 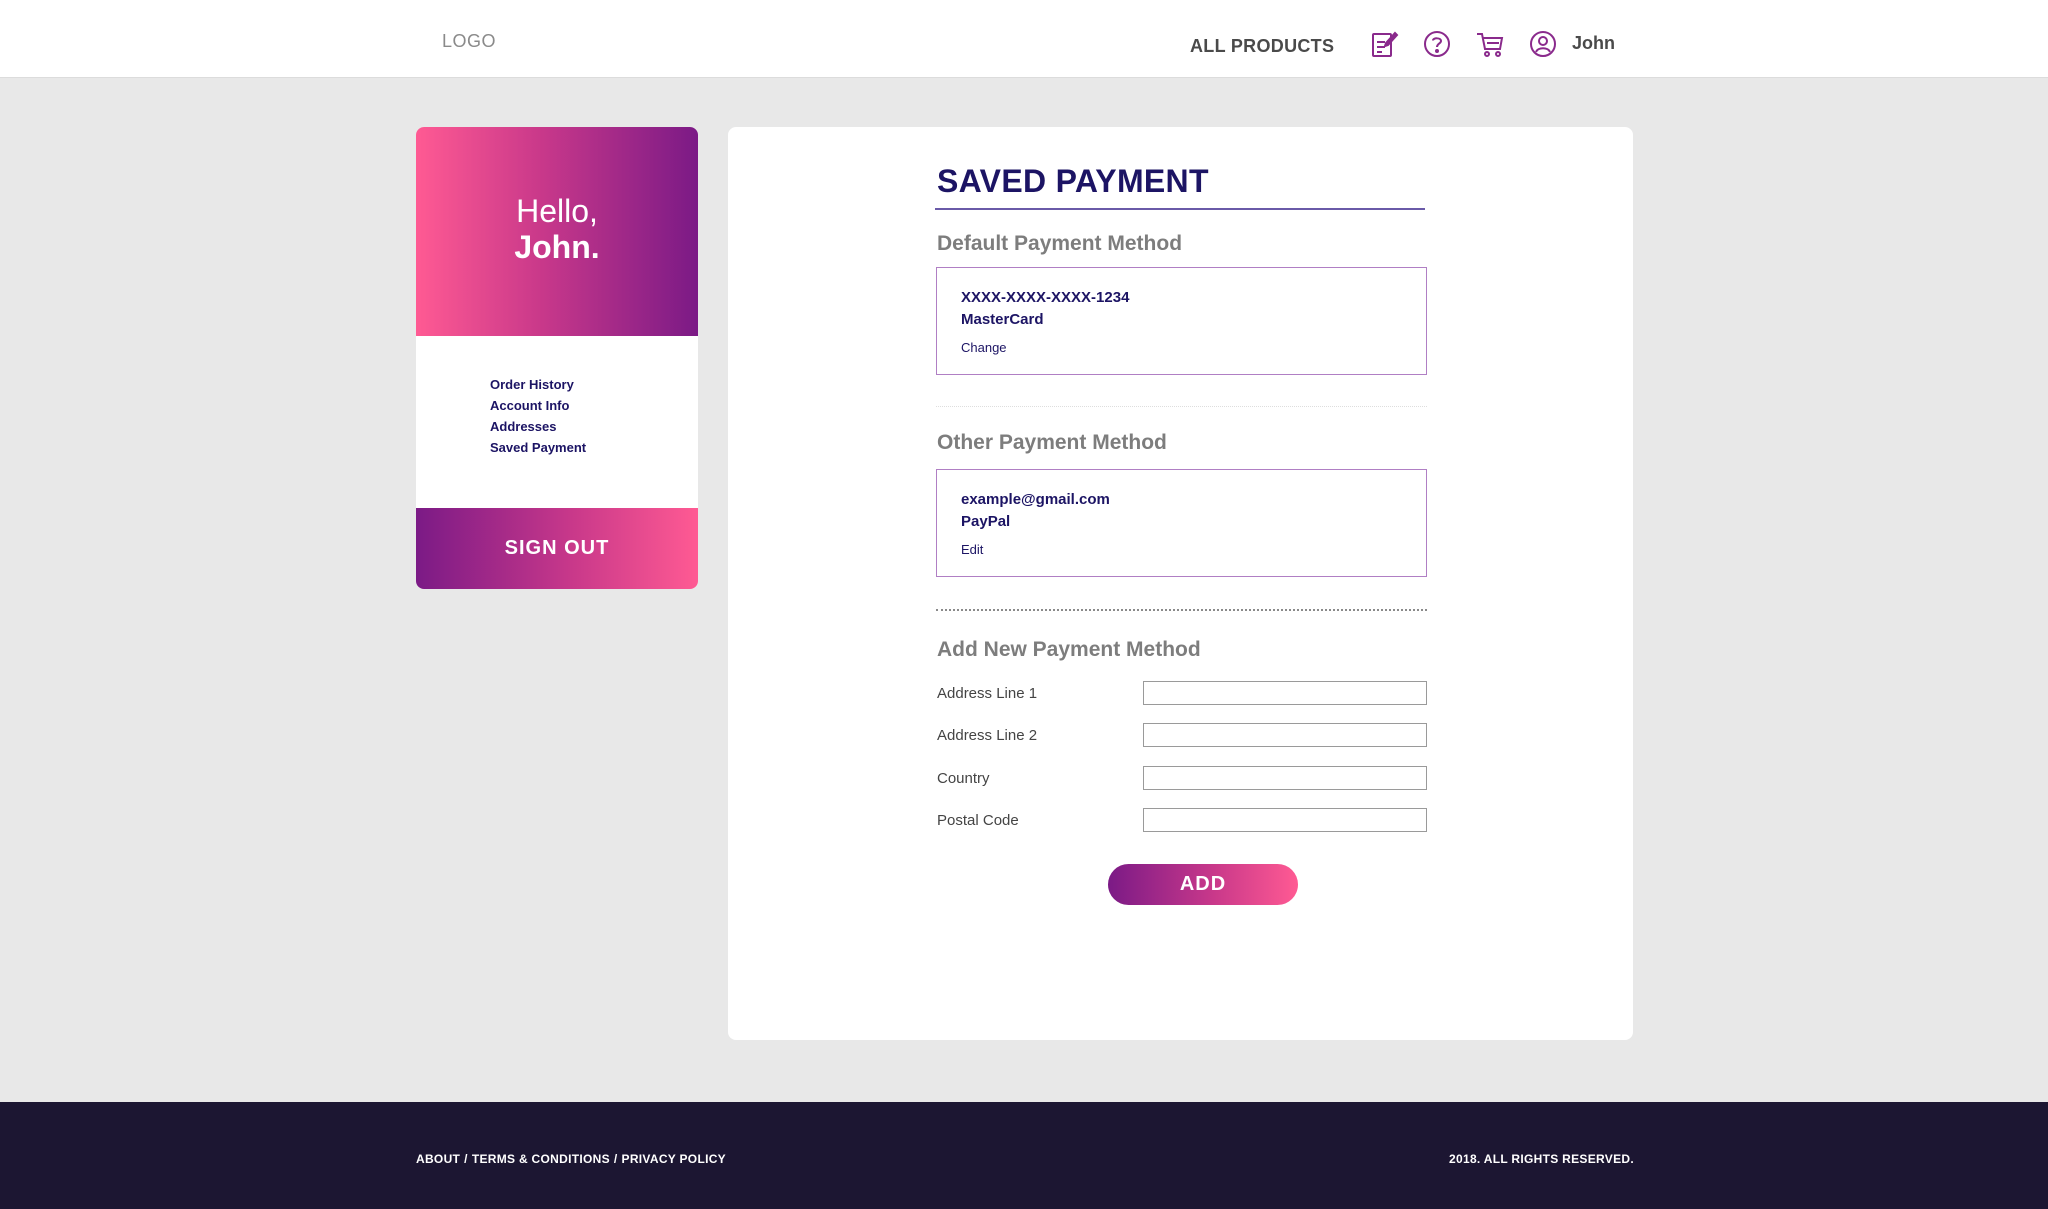 I want to click on other-payment-card: example@gmail.com PayPal Edit, so click(x=1181, y=523).